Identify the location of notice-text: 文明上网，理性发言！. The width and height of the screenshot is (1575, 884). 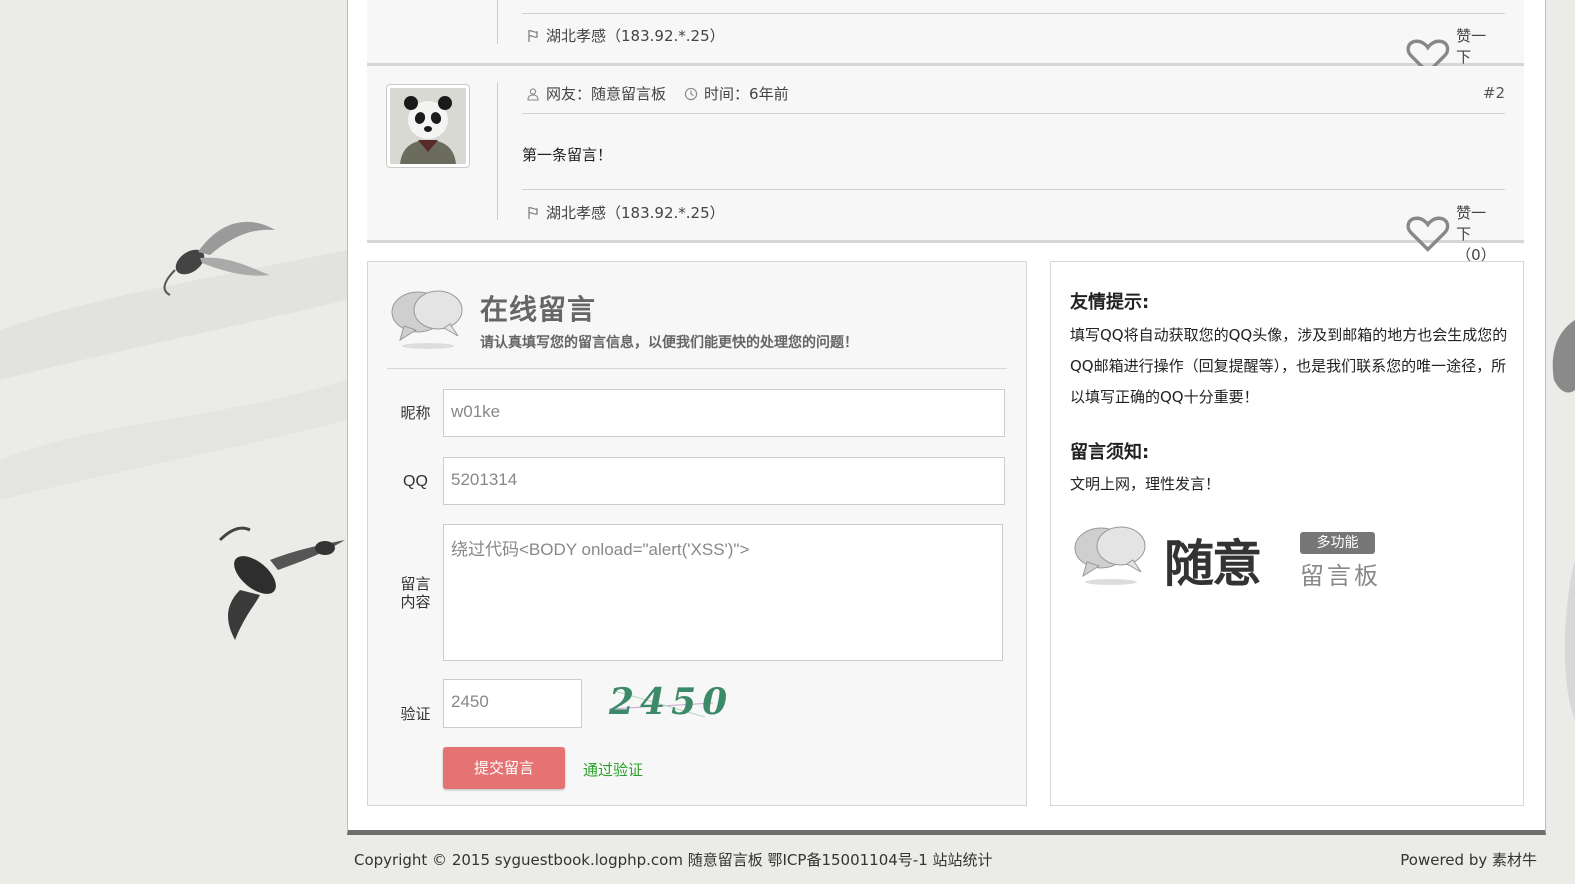
(1145, 484).